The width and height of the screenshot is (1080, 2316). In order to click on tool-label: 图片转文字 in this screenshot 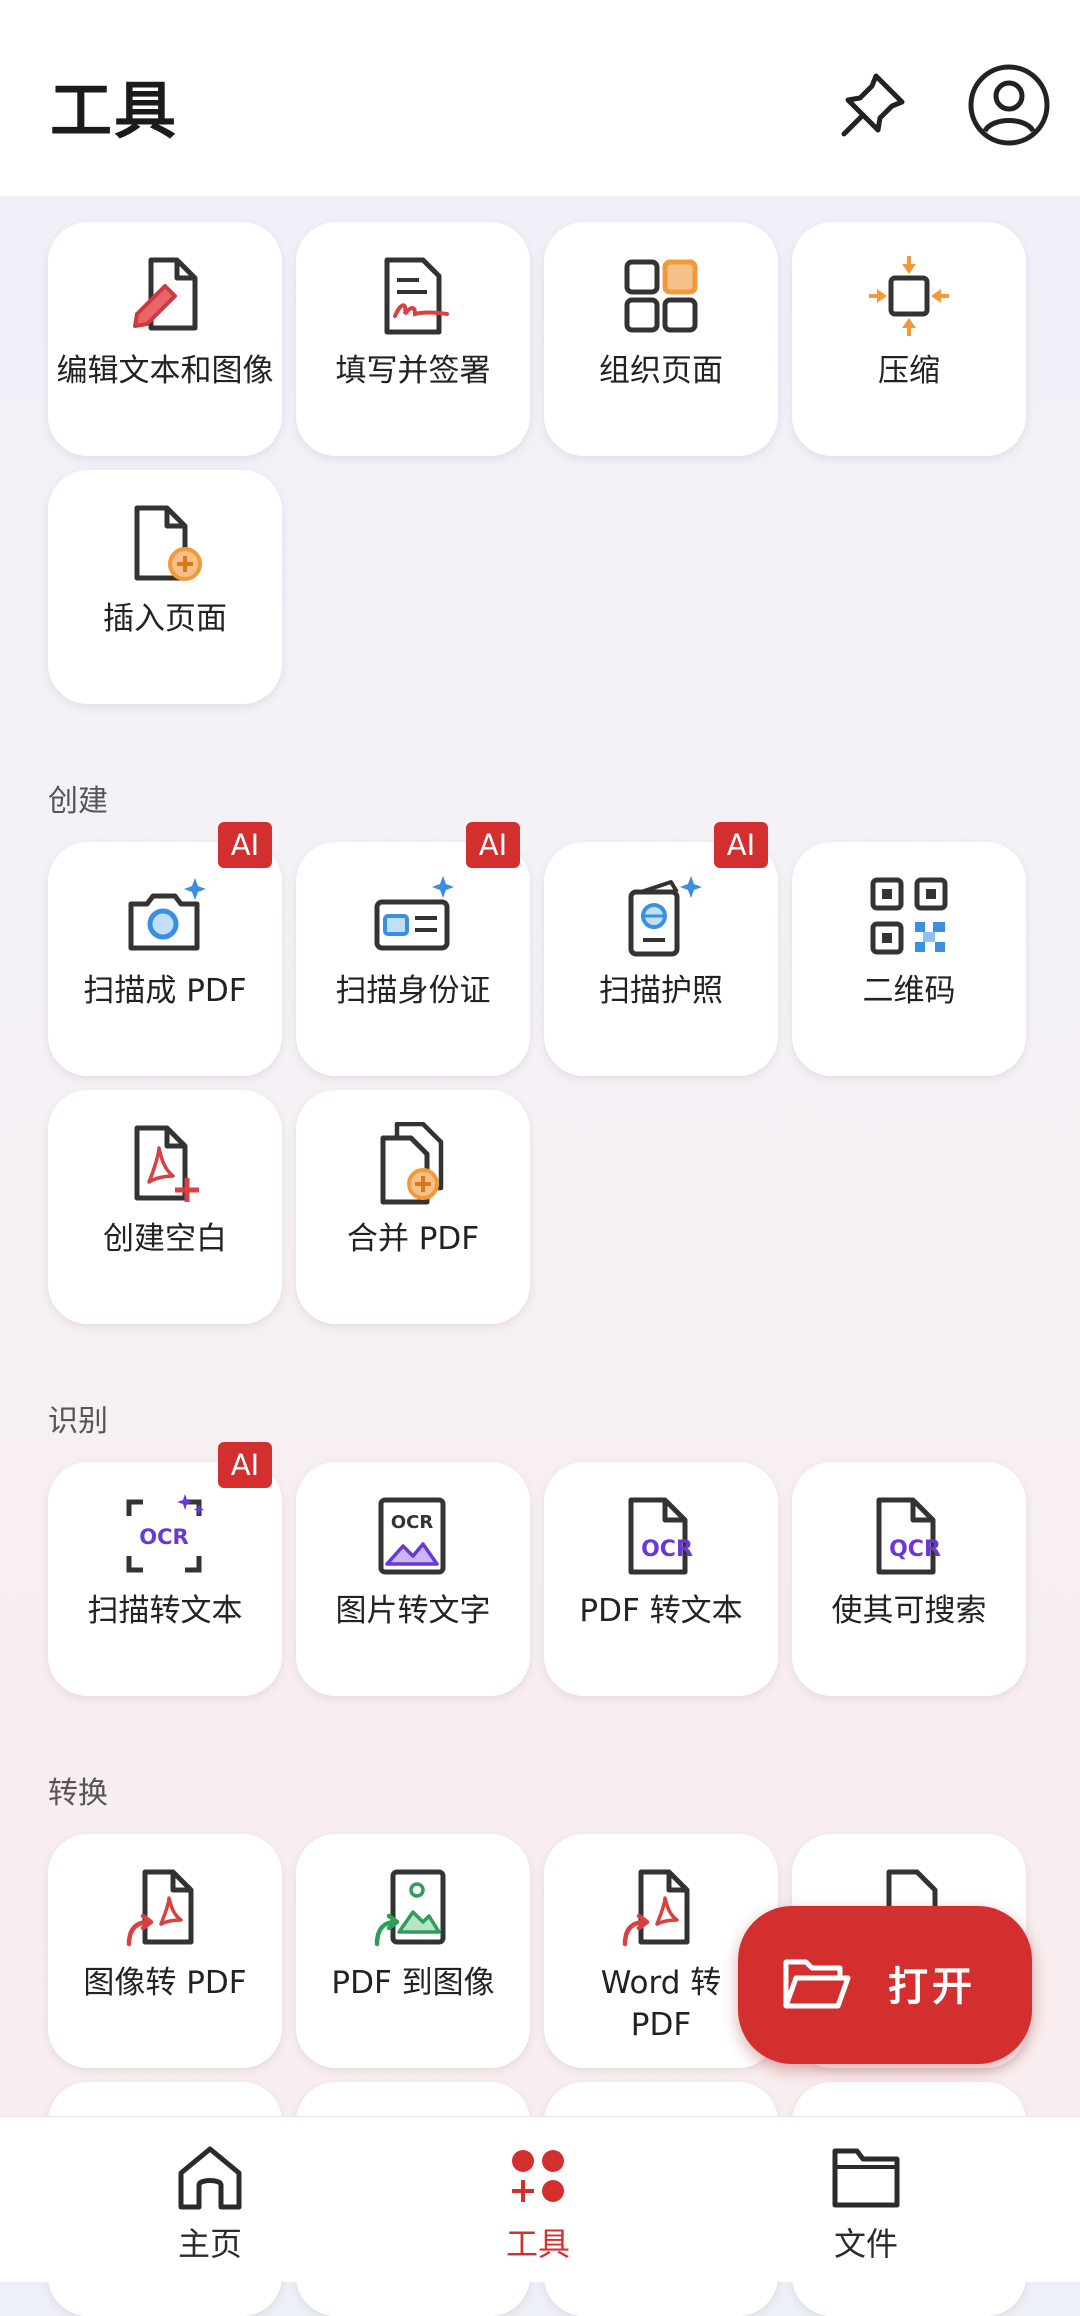, I will do `click(413, 1611)`.